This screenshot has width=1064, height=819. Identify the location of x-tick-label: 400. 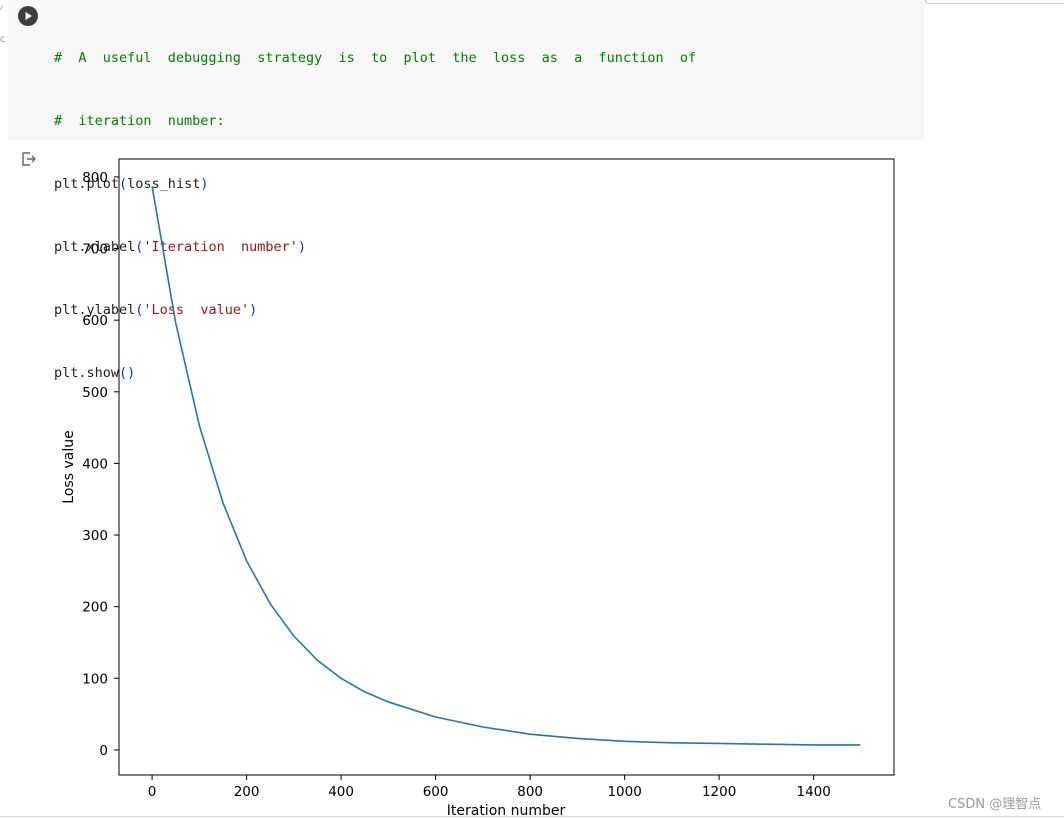
(341, 792).